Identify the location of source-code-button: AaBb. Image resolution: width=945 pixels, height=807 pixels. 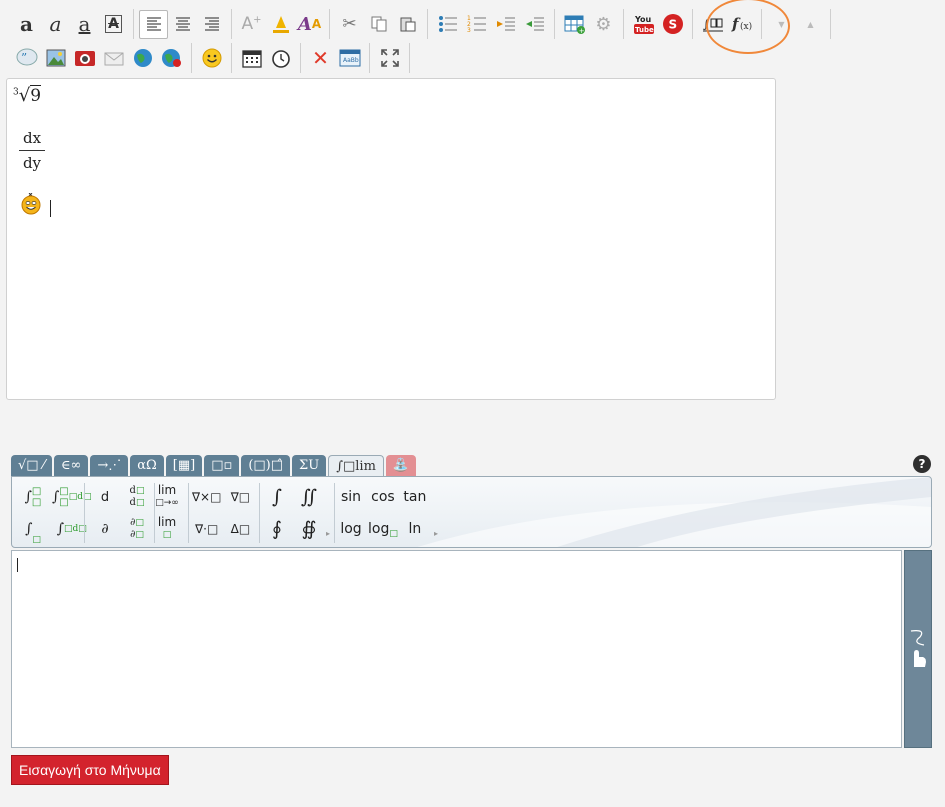
(349, 58).